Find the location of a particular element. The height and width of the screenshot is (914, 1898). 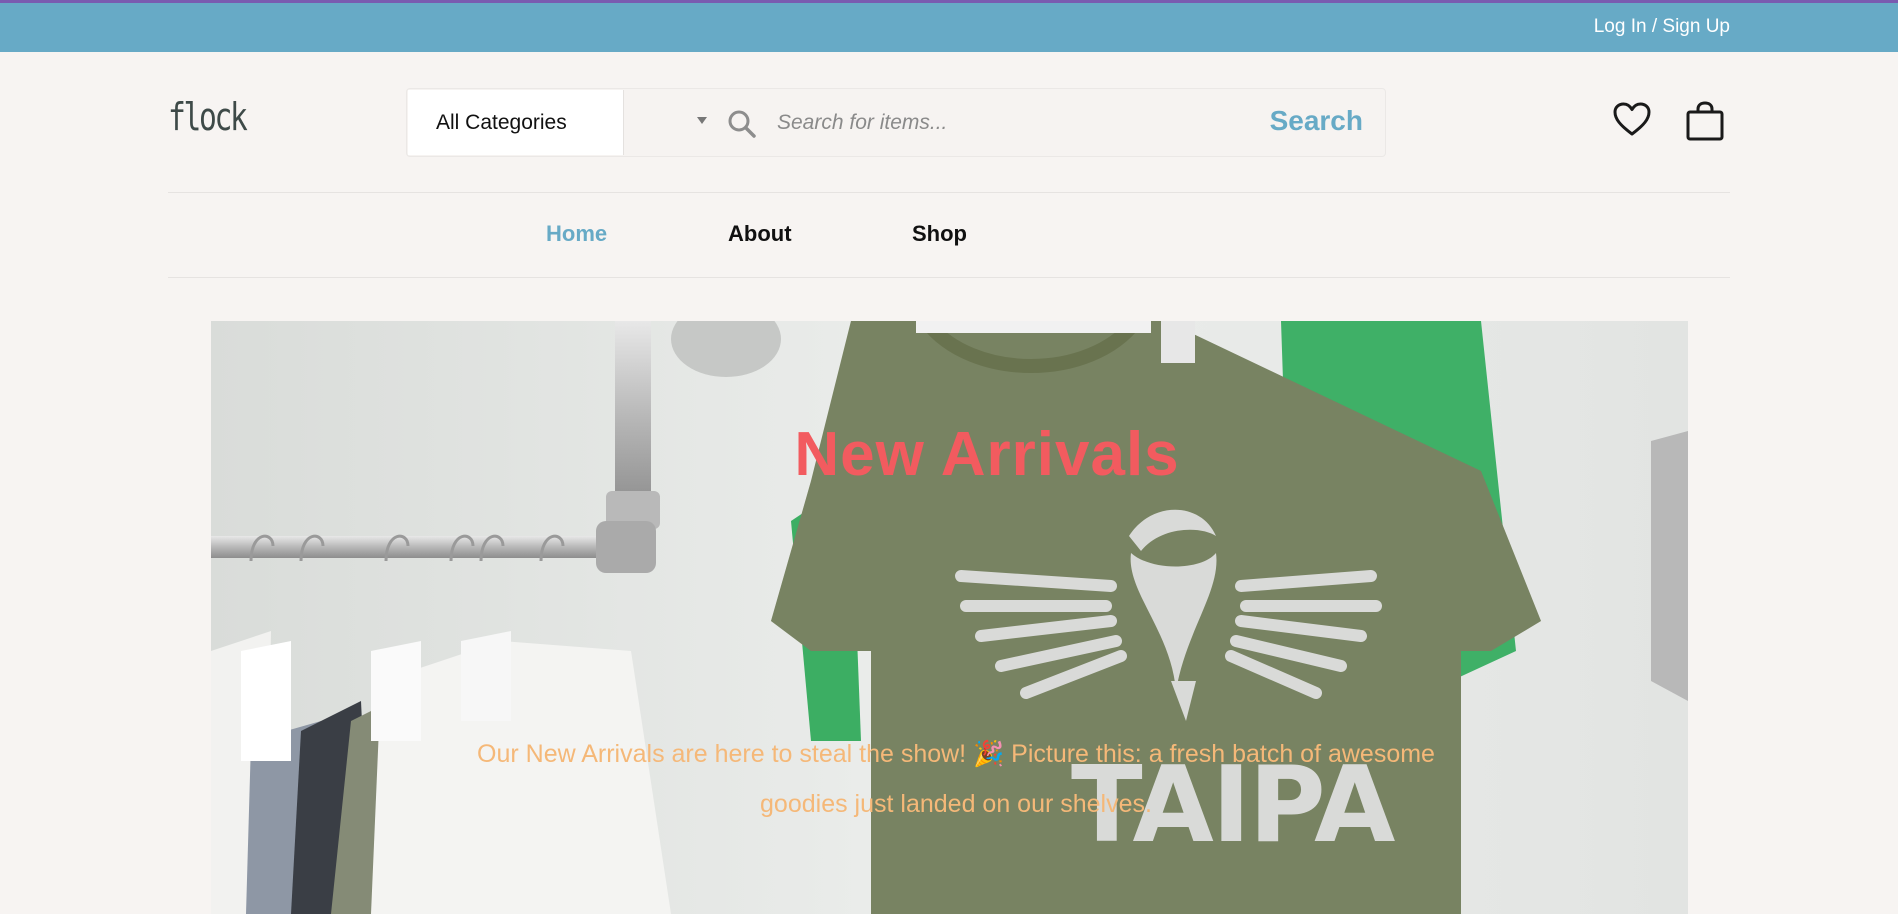

category-select: All Categories is located at coordinates (516, 122).